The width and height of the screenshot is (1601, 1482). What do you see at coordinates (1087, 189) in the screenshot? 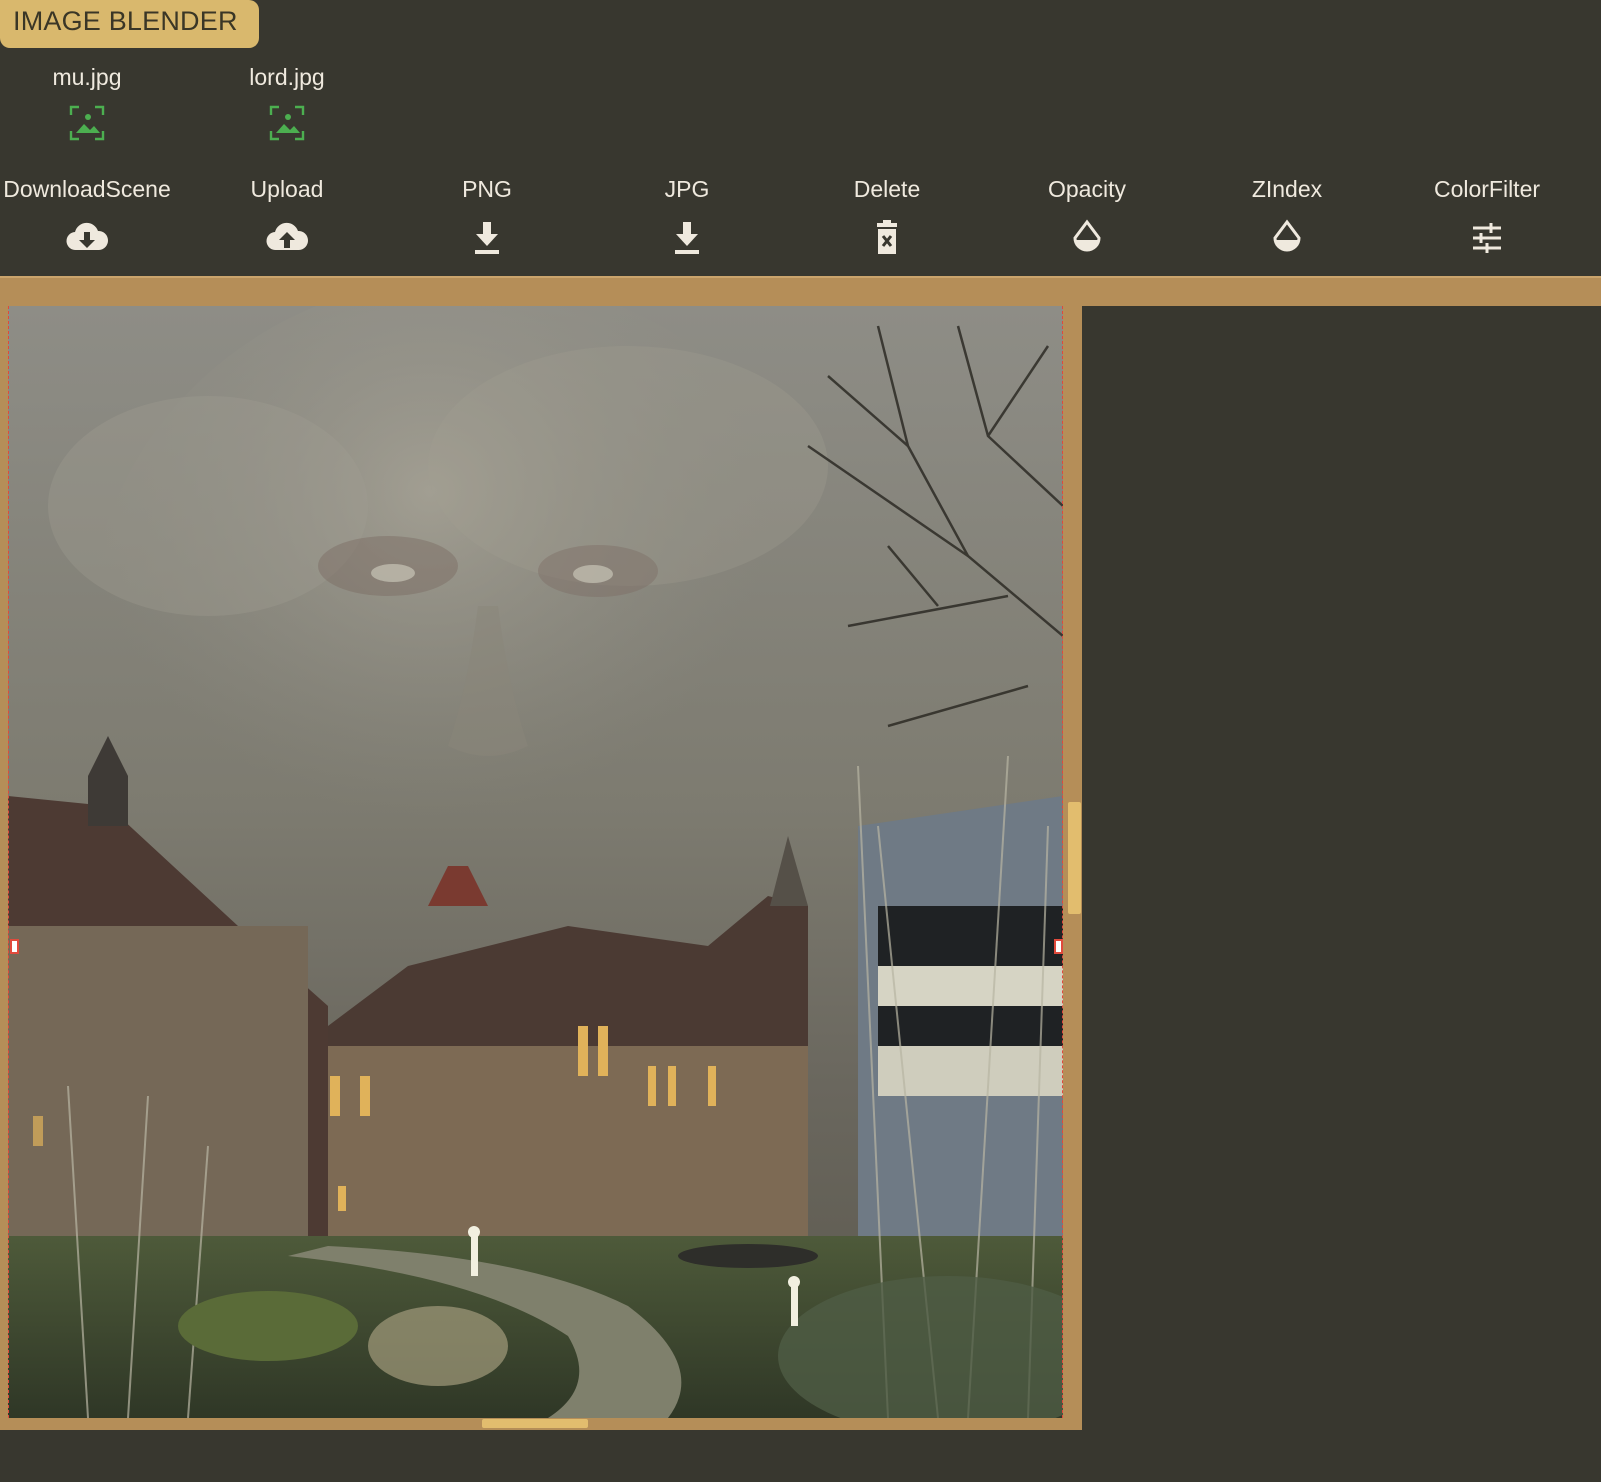
I see `tool-label: Opacity` at bounding box center [1087, 189].